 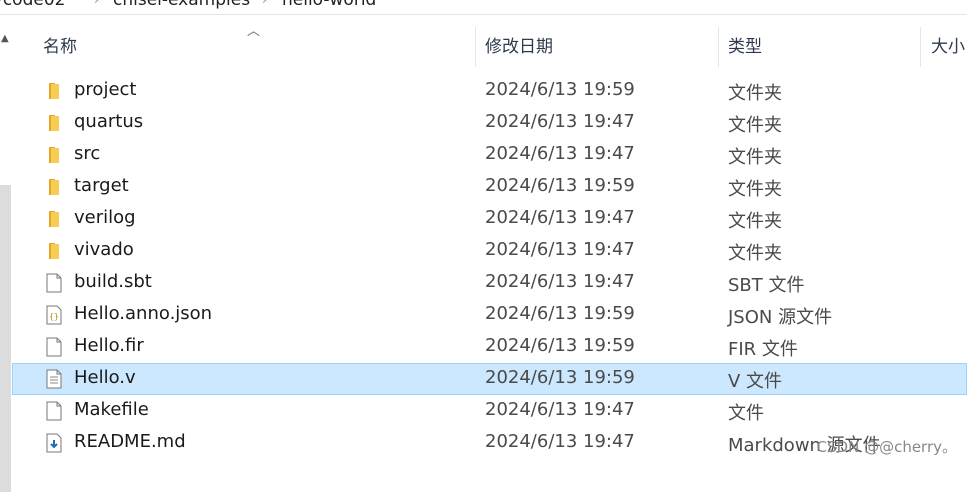 What do you see at coordinates (54, 443) in the screenshot?
I see `markdown-file-icon` at bounding box center [54, 443].